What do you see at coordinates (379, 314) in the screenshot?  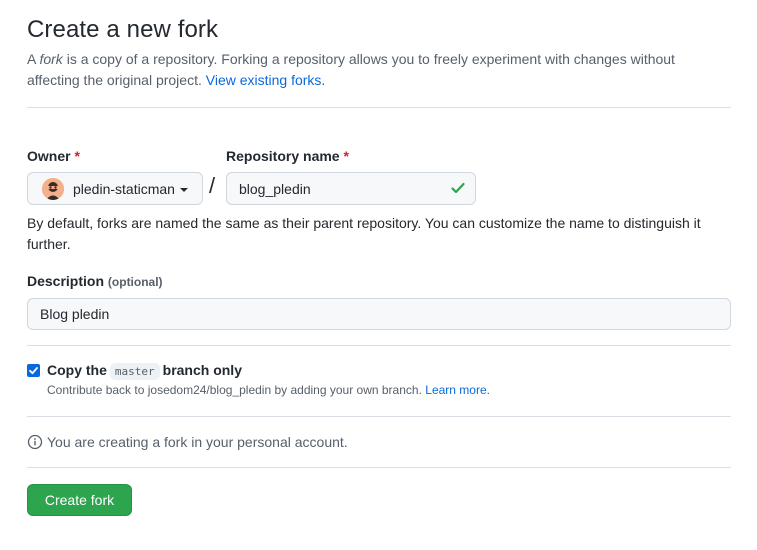 I see `description-input` at bounding box center [379, 314].